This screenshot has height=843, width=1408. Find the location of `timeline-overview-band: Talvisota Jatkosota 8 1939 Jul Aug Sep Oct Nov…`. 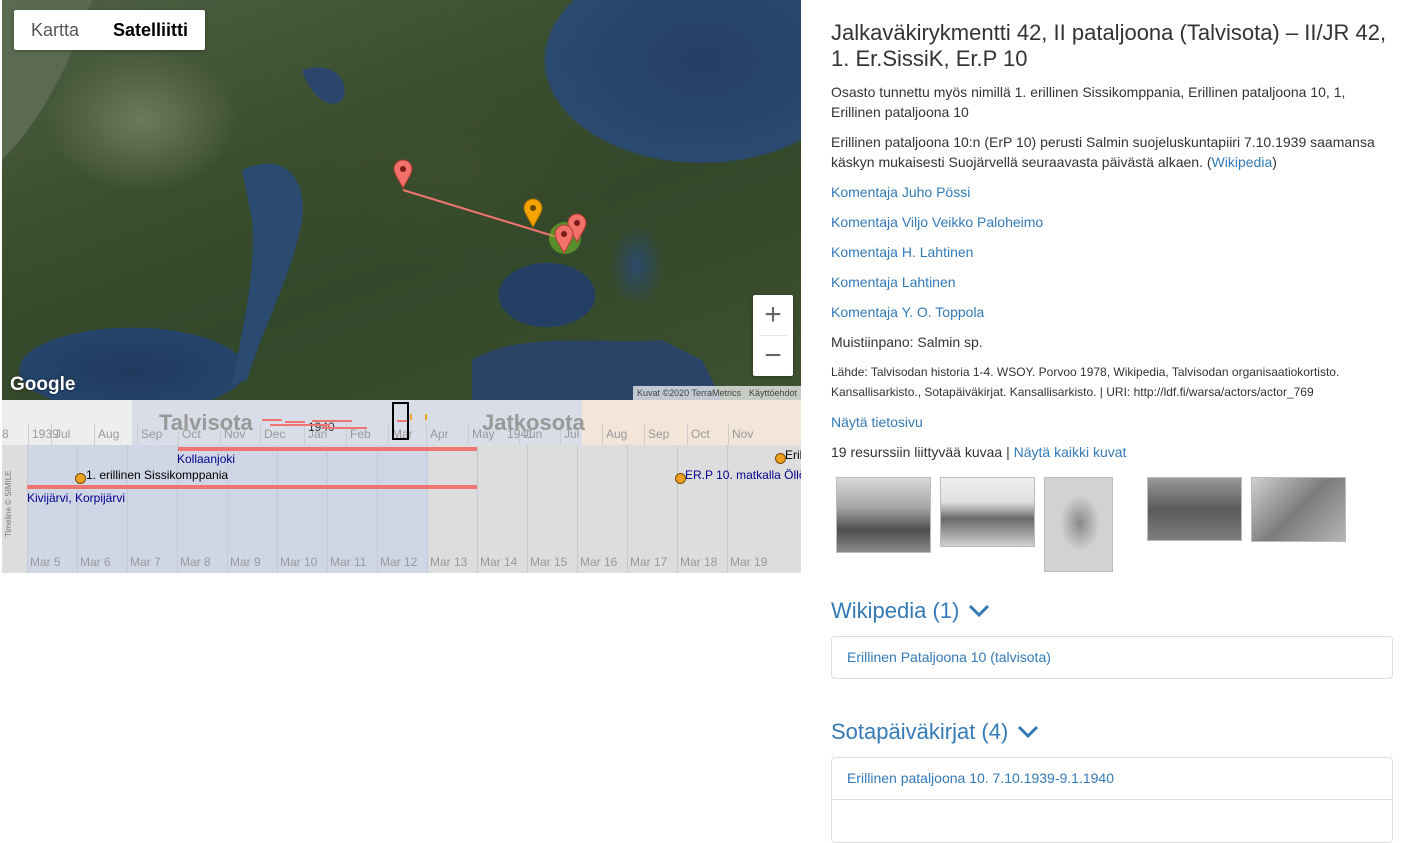

timeline-overview-band: Talvisota Jatkosota 8 1939 Jul Aug Sep Oct Nov… is located at coordinates (401, 422).